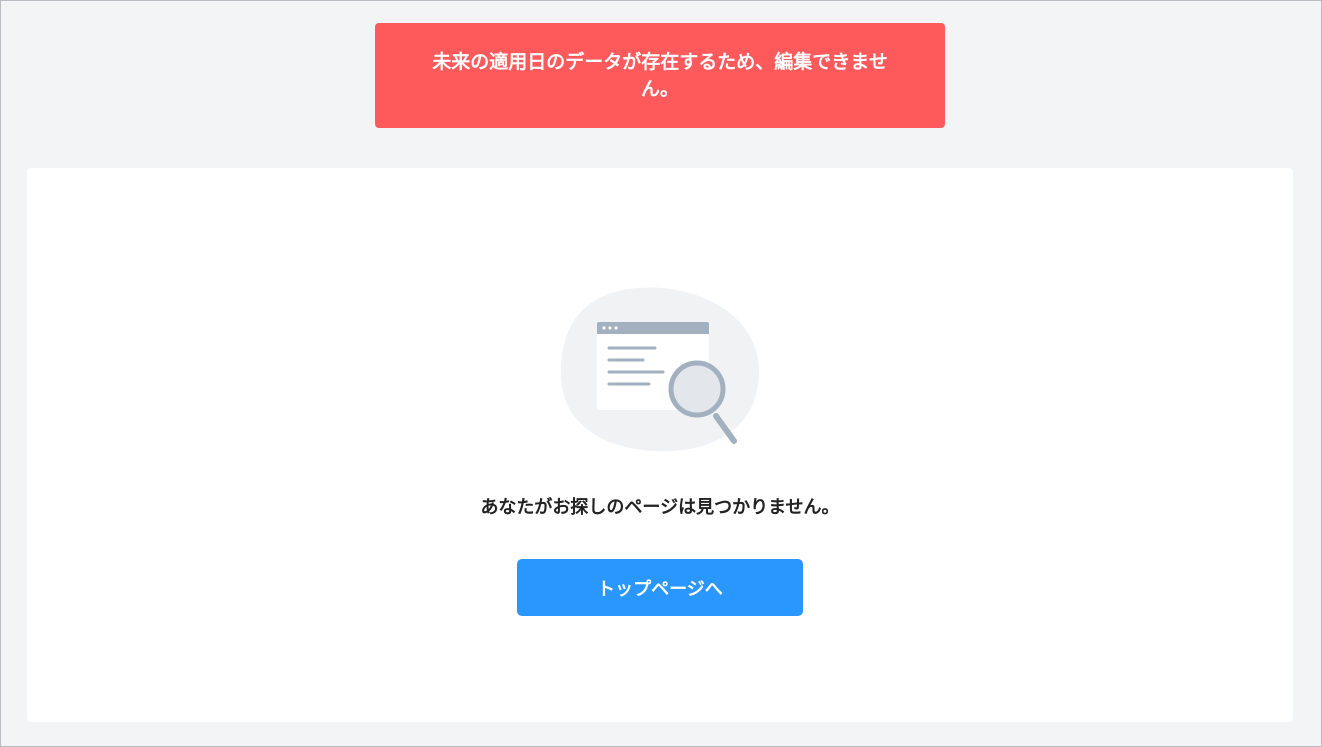  I want to click on top-page-button: トップページへ, so click(660, 587).